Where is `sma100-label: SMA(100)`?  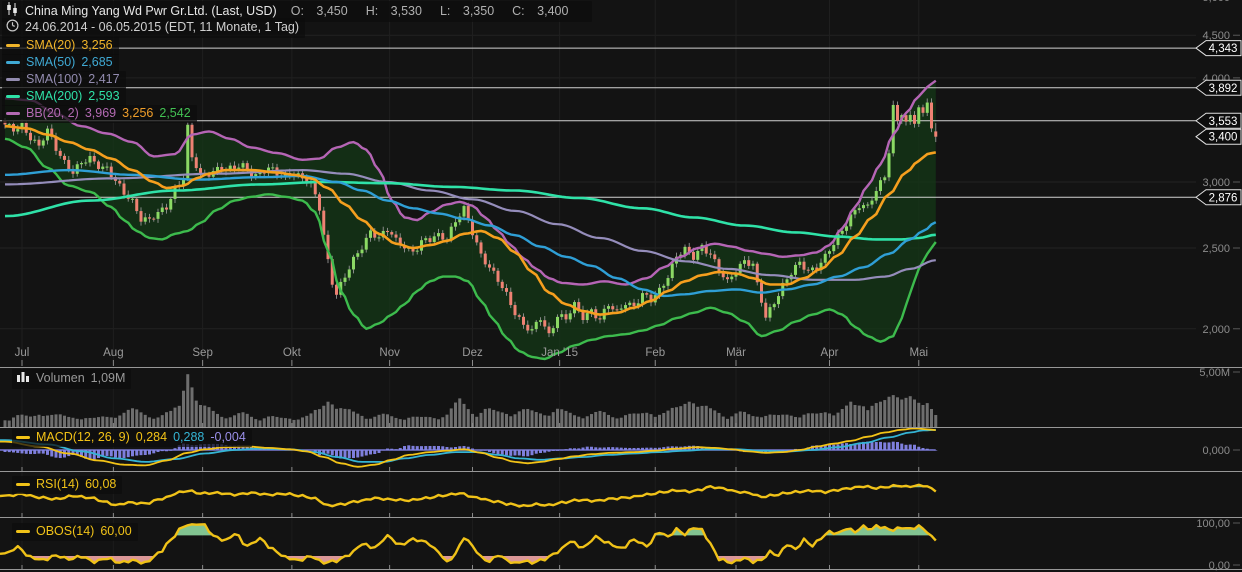 sma100-label: SMA(100) is located at coordinates (54, 79).